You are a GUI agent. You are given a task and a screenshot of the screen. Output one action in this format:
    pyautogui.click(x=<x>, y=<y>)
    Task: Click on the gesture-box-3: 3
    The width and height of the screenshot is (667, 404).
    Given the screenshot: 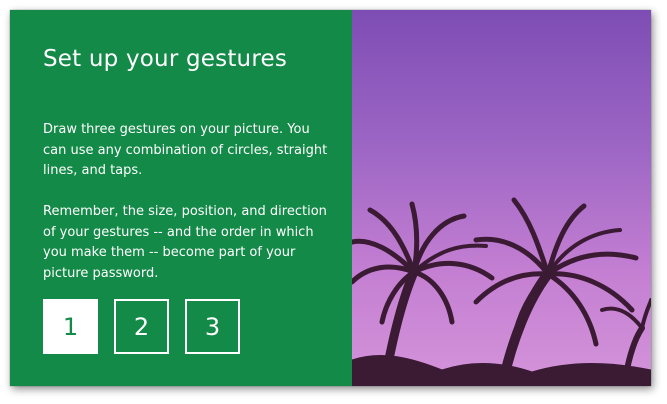 What is the action you would take?
    pyautogui.click(x=212, y=326)
    